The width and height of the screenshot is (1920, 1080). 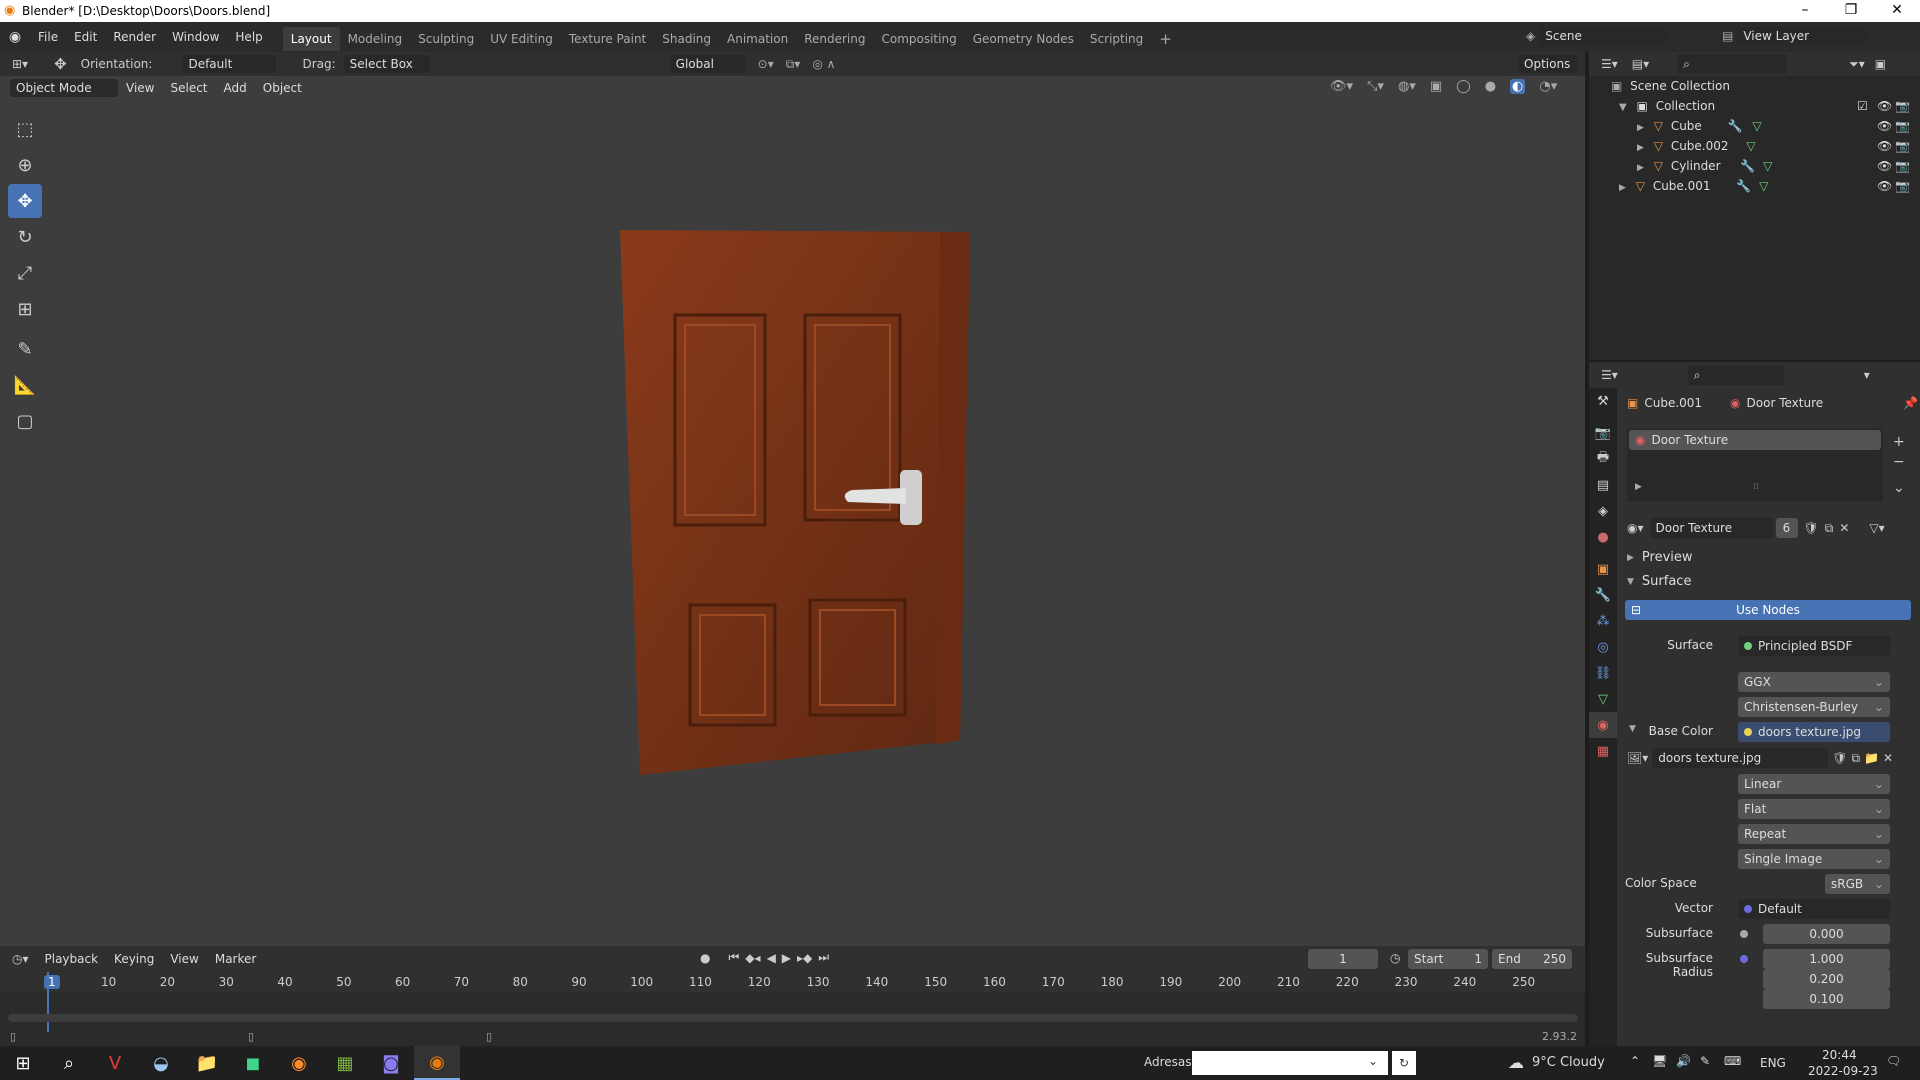 What do you see at coordinates (771, 958) in the screenshot?
I see `play-reverse-icon: ◀` at bounding box center [771, 958].